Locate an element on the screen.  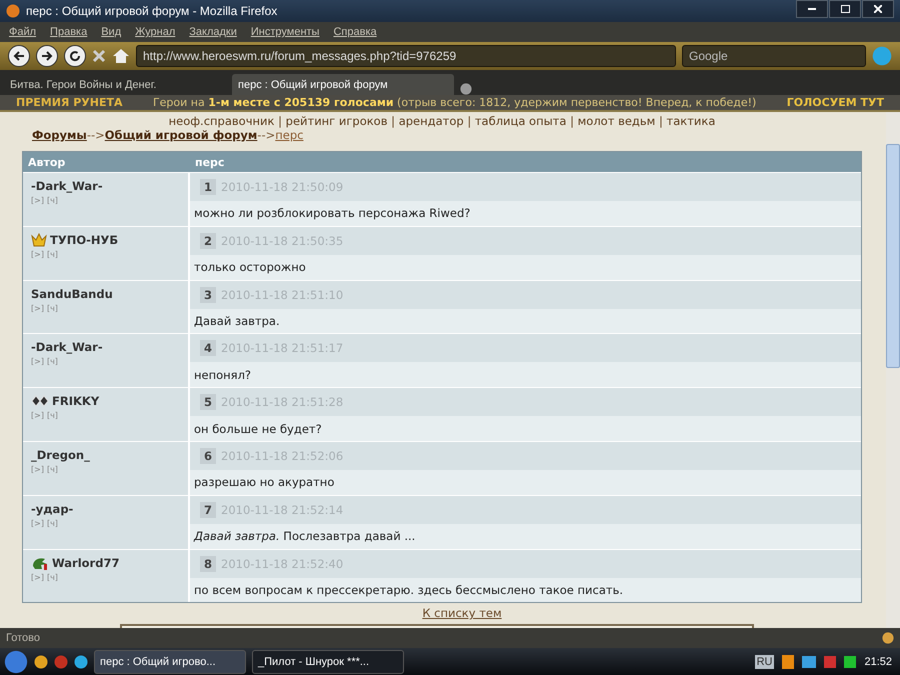
back-arrow-icon is located at coordinates (19, 56).